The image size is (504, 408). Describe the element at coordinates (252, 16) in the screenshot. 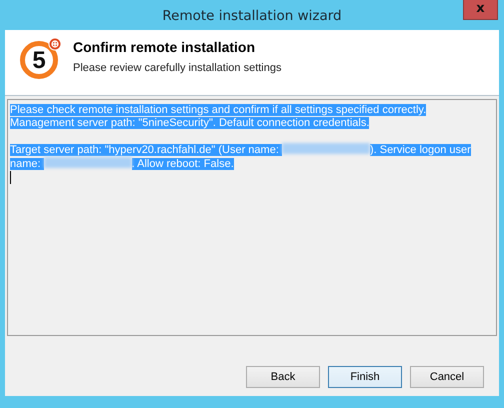

I see `window-title: Remote installation wizard` at that location.